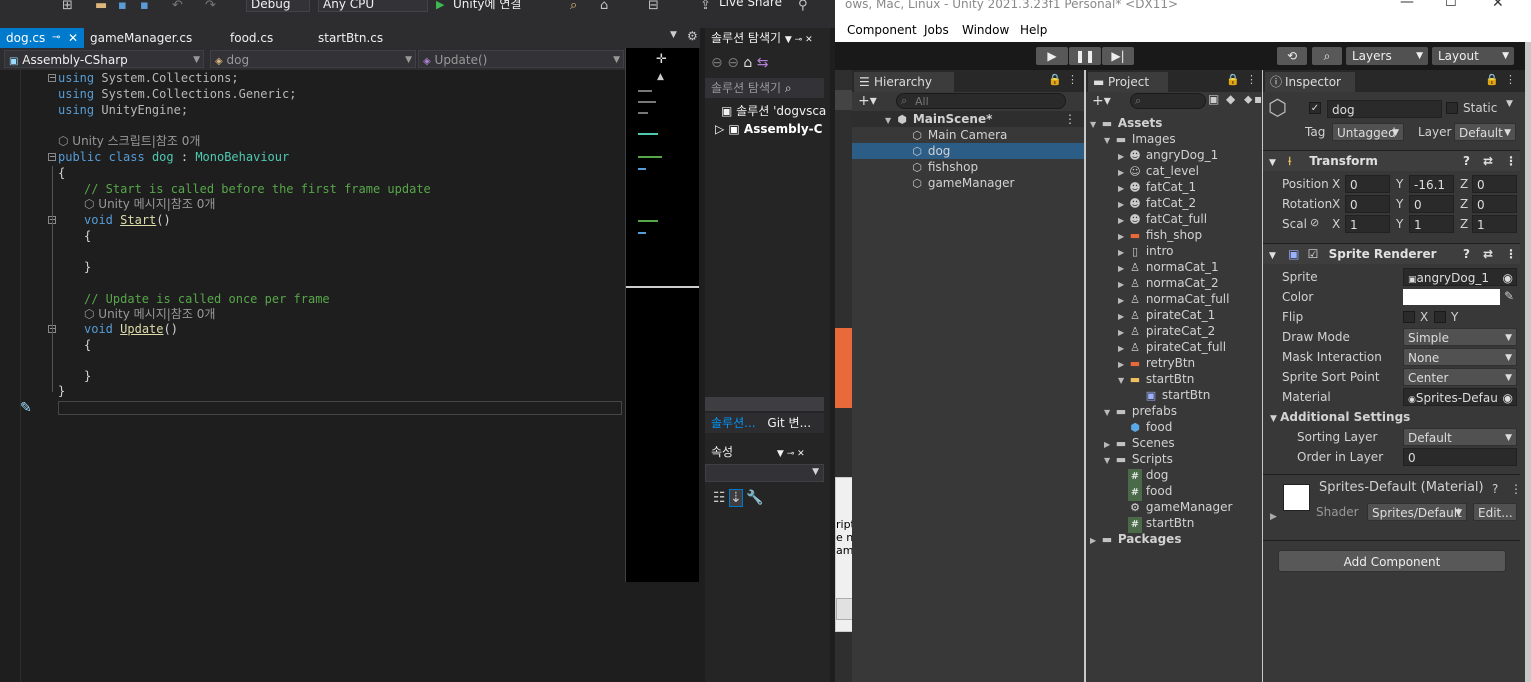 The height and width of the screenshot is (682, 1531). I want to click on layer-dropdown: Default ▼, so click(1485, 132).